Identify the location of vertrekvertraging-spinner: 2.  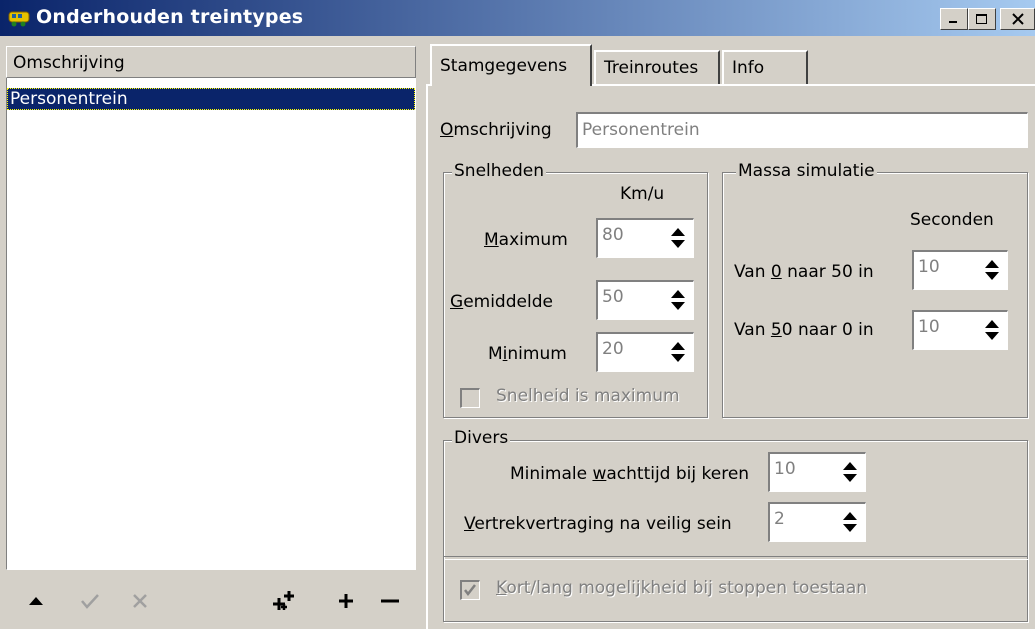
(817, 522).